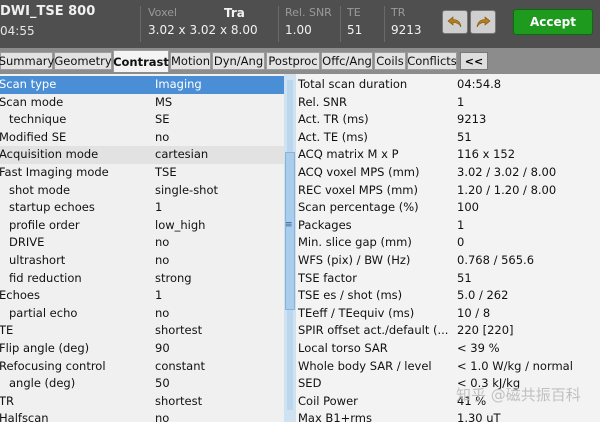 This screenshot has height=422, width=600. I want to click on tab-contrast: Contrast, so click(141, 61).